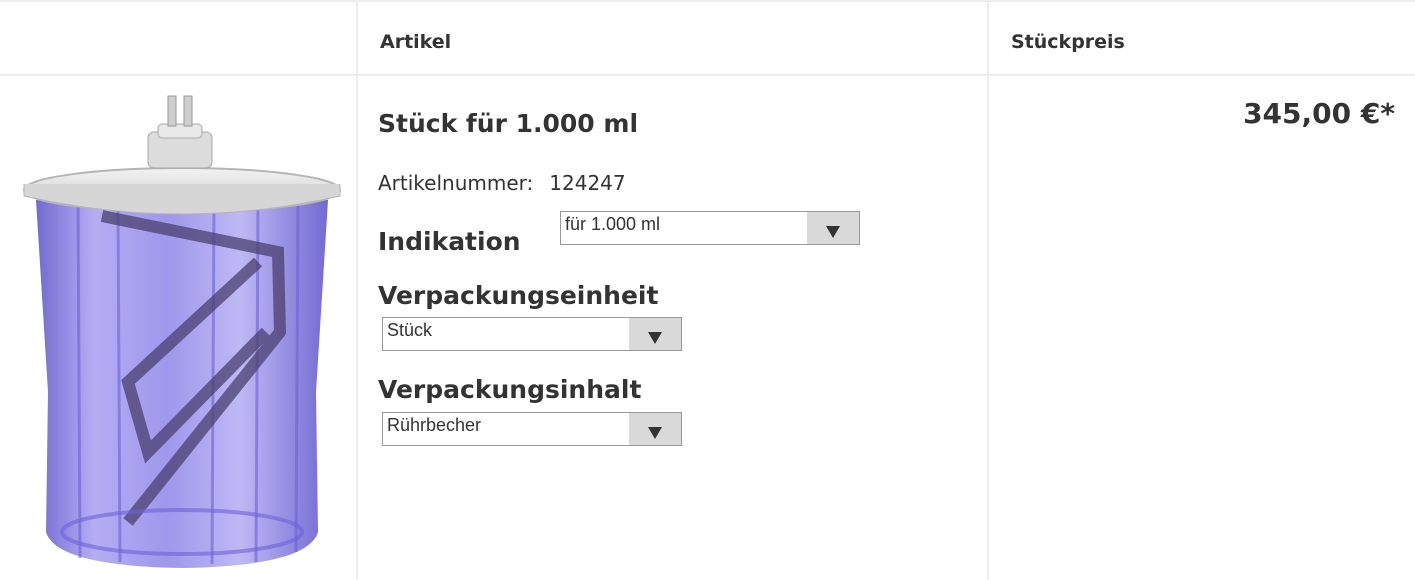  I want to click on verpackungseinheit-select-value: Stück, so click(410, 330).